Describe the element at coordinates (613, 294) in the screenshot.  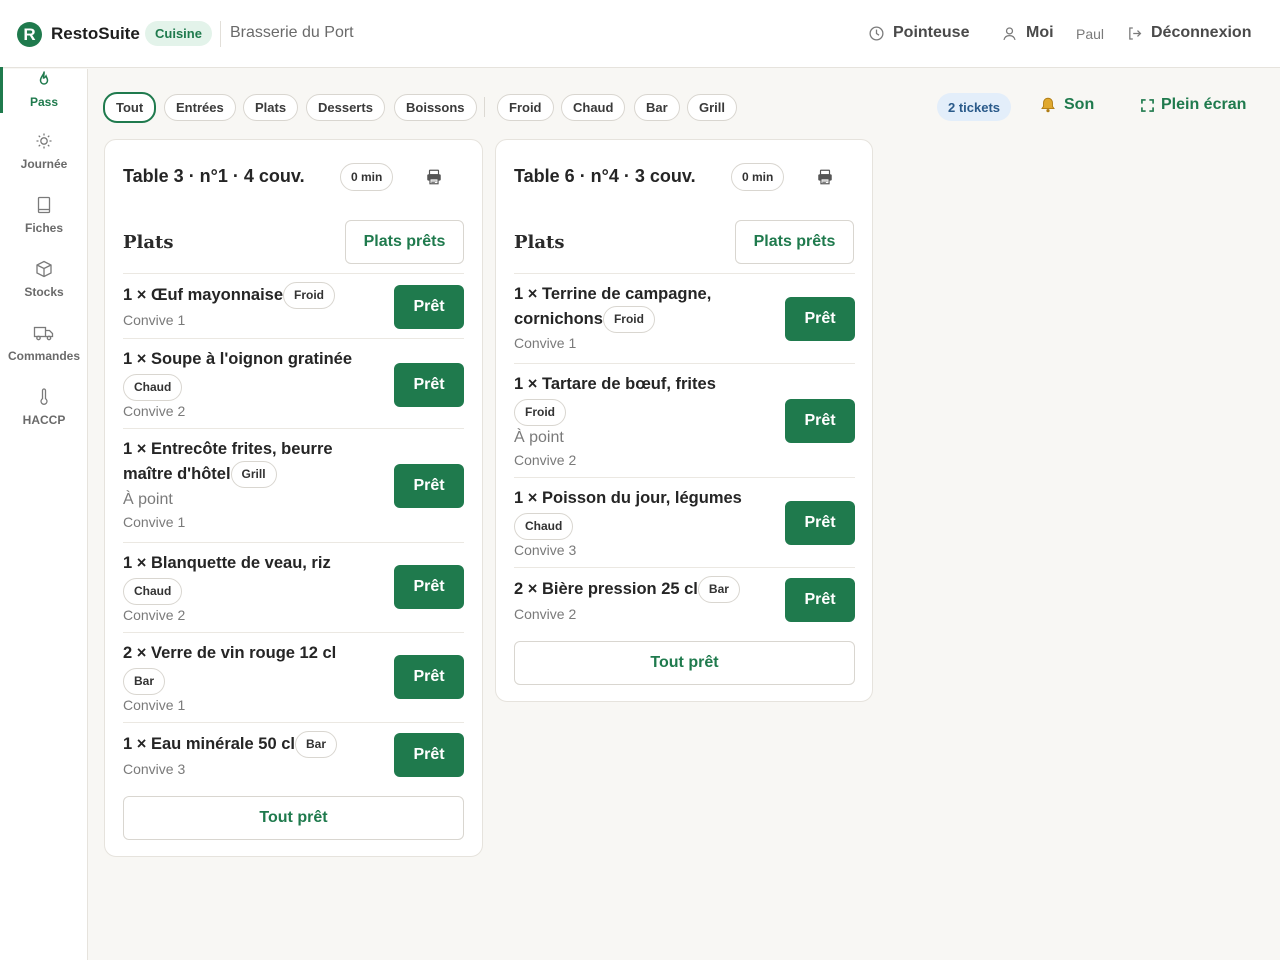
I see `item-name-line1: 1 × Terrine de campagne,` at that location.